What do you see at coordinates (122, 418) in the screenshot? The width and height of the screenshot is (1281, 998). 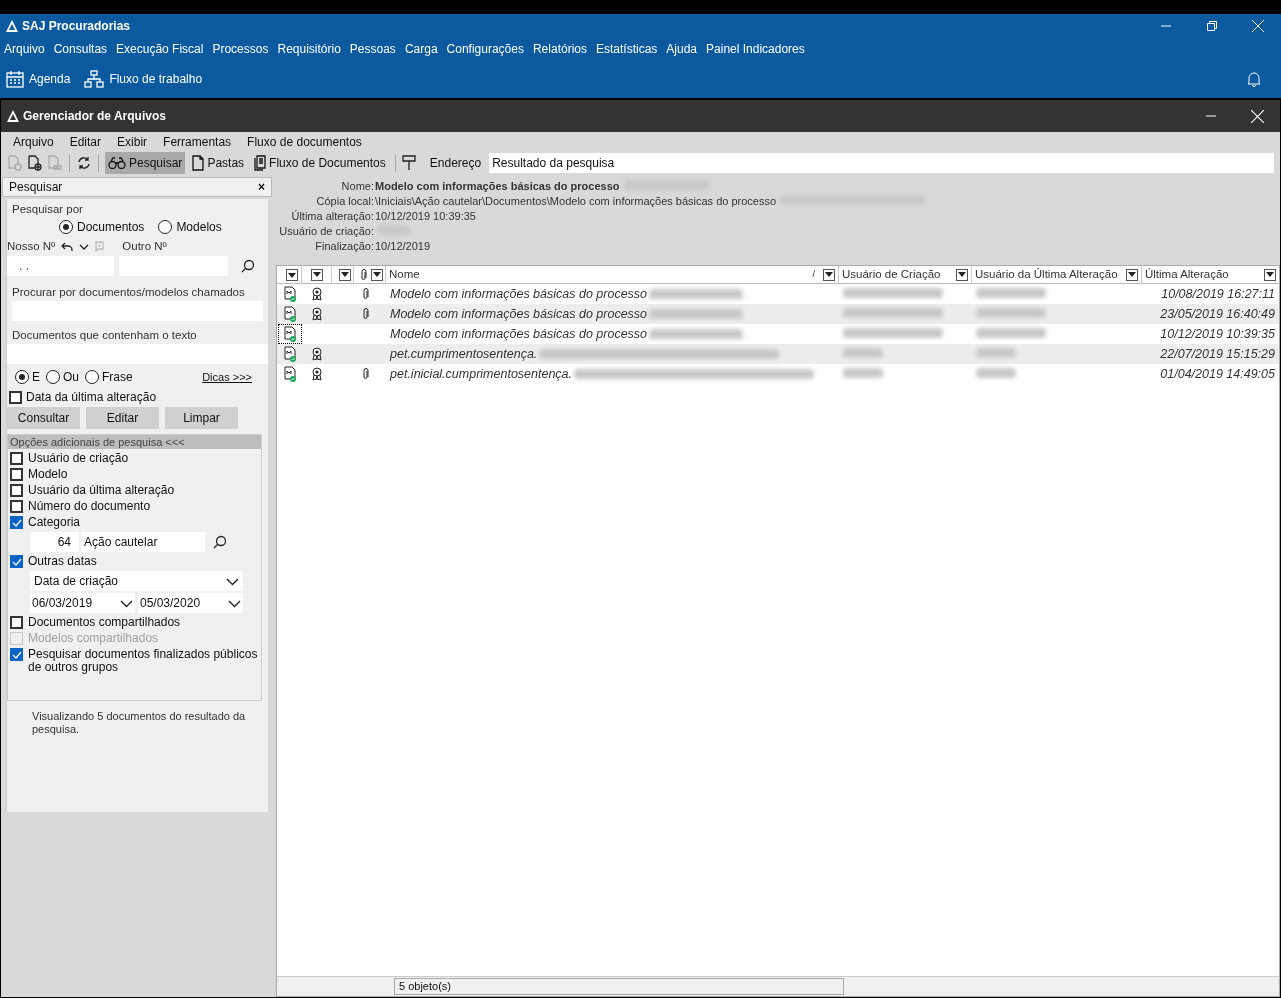 I see `action-button: Editar` at bounding box center [122, 418].